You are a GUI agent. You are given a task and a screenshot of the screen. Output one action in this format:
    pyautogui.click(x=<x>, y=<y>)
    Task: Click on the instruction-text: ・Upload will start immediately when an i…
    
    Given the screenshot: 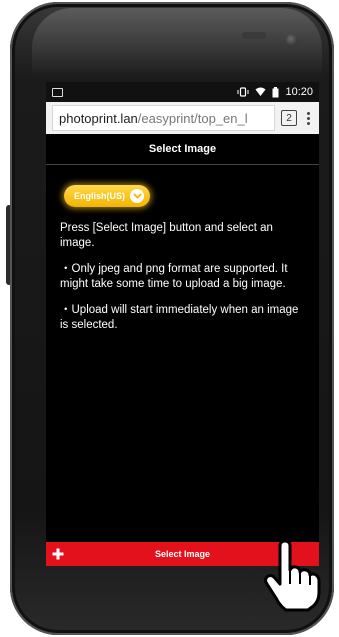 What is the action you would take?
    pyautogui.click(x=179, y=317)
    